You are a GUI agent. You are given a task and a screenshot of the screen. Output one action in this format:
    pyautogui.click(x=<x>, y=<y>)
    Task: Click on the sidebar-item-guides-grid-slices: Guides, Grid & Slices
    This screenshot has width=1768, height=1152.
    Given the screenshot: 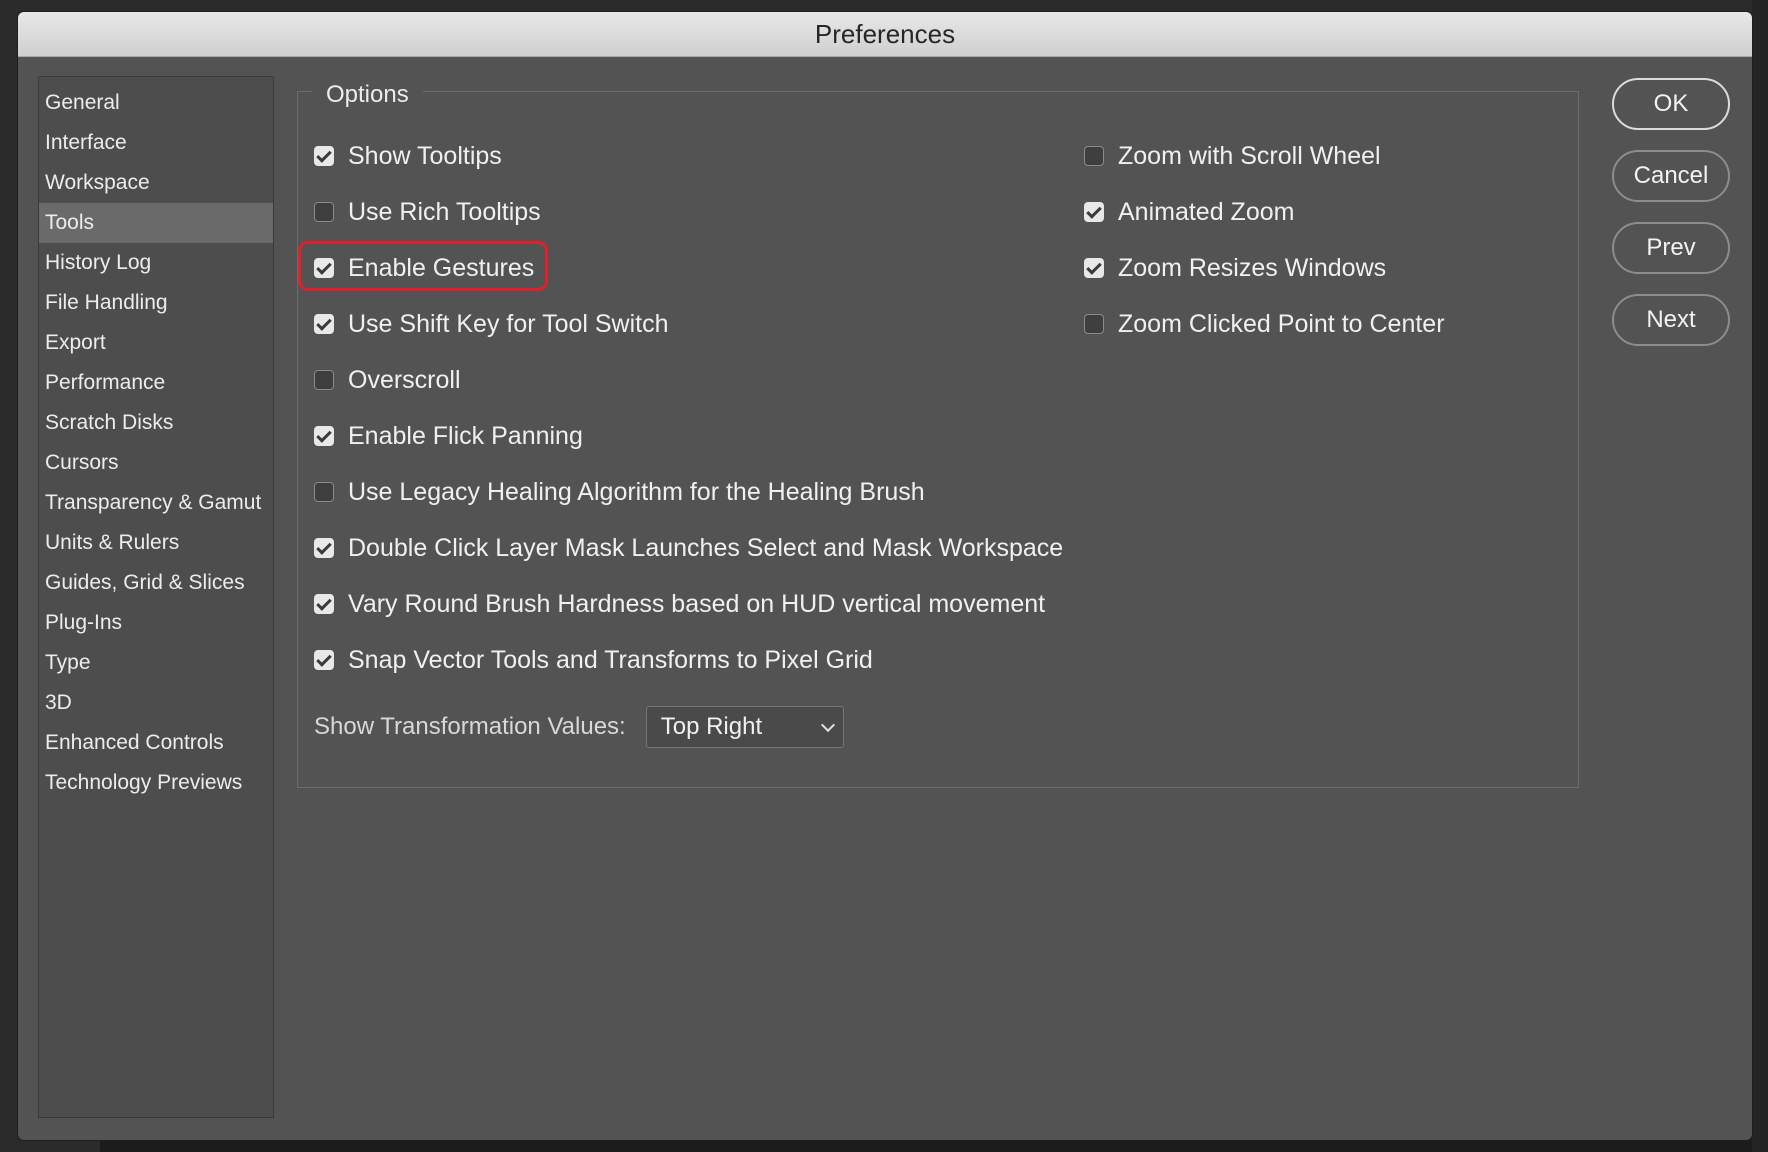 What is the action you would take?
    pyautogui.click(x=156, y=583)
    